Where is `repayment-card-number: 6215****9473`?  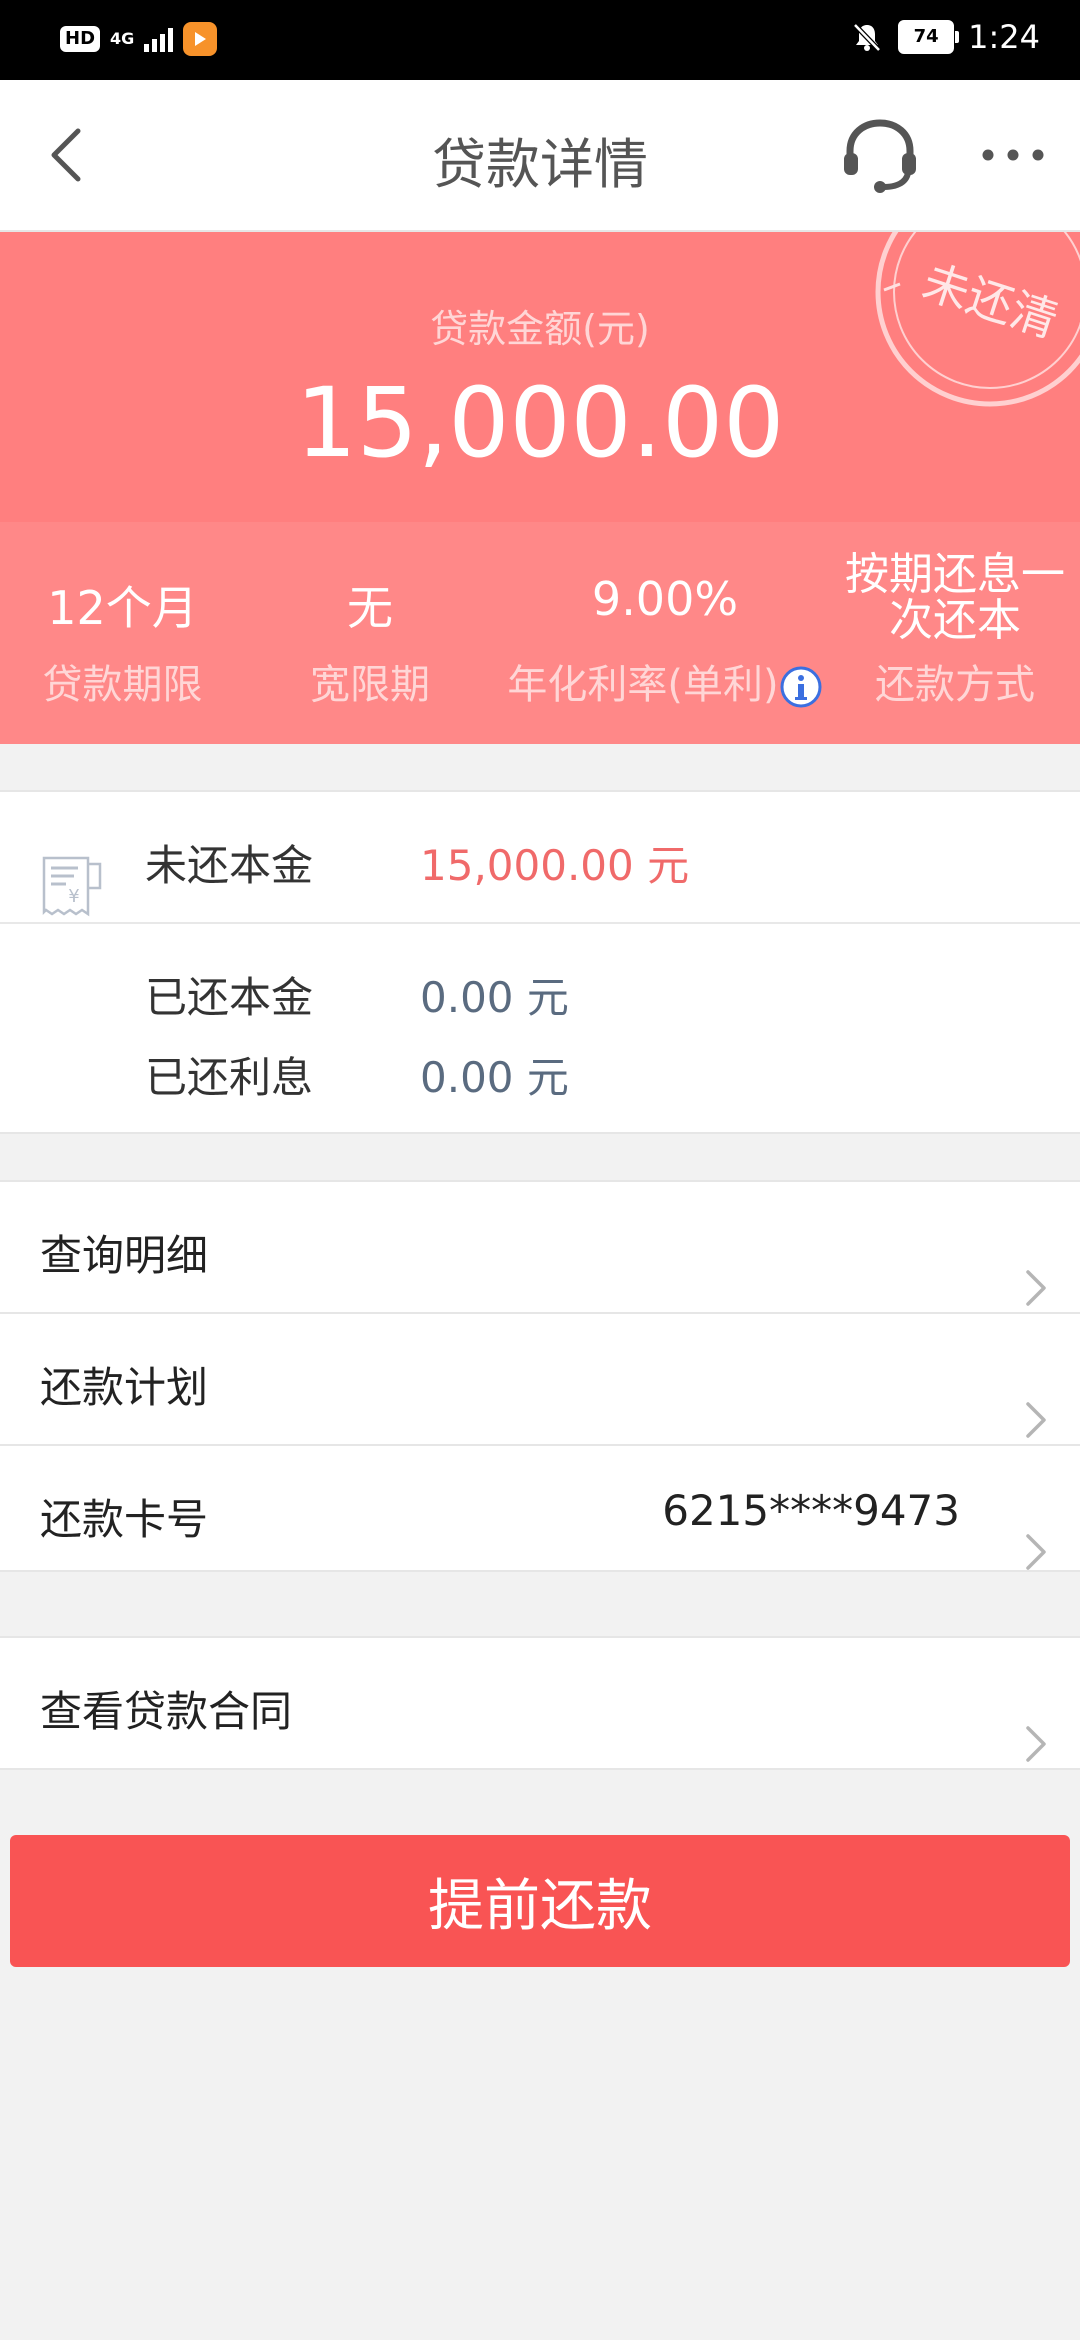
repayment-card-number: 6215****9473 is located at coordinates (811, 1510).